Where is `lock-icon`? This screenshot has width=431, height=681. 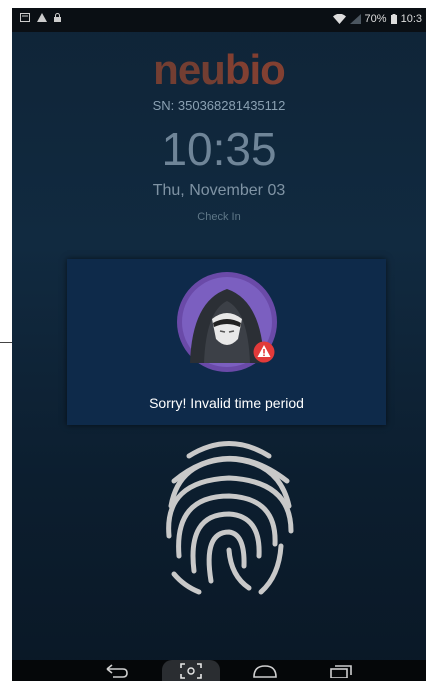
lock-icon is located at coordinates (57, 17).